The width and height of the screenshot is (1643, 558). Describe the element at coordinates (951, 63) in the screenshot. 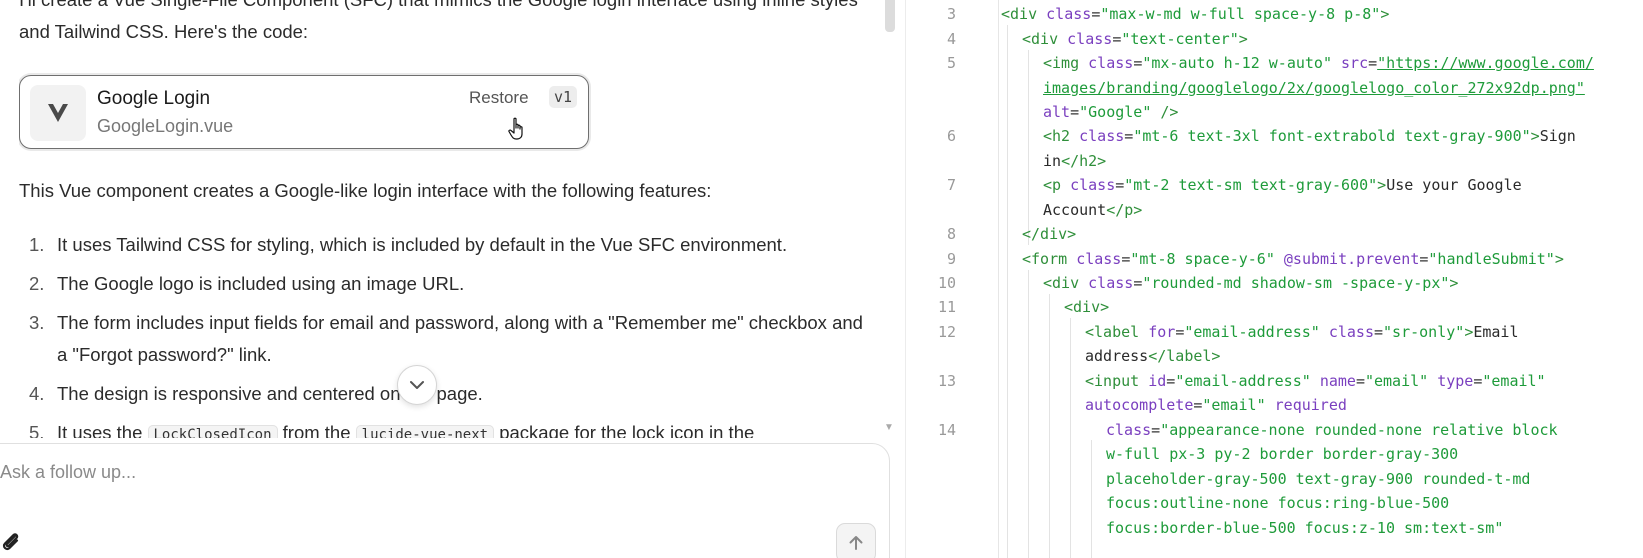

I see `line-number: 5` at that location.